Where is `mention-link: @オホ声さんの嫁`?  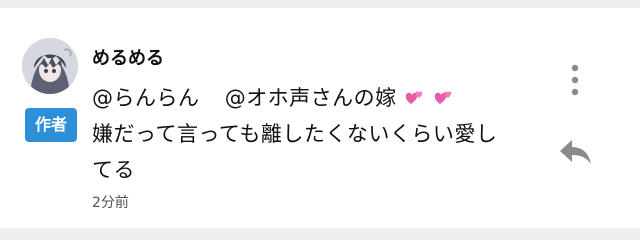 mention-link: @オホ声さんの嫁 is located at coordinates (311, 98).